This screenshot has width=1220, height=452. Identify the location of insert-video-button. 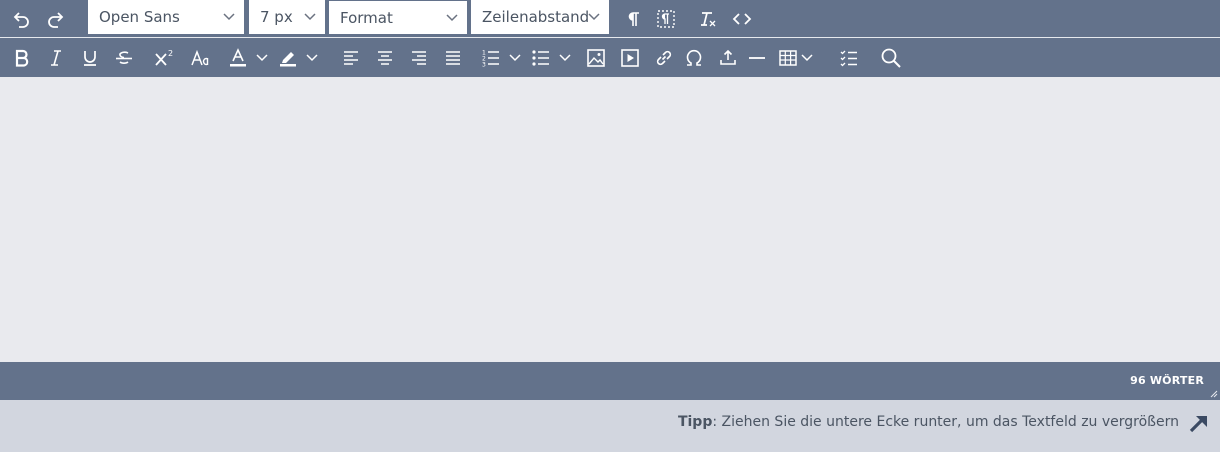
(630, 58).